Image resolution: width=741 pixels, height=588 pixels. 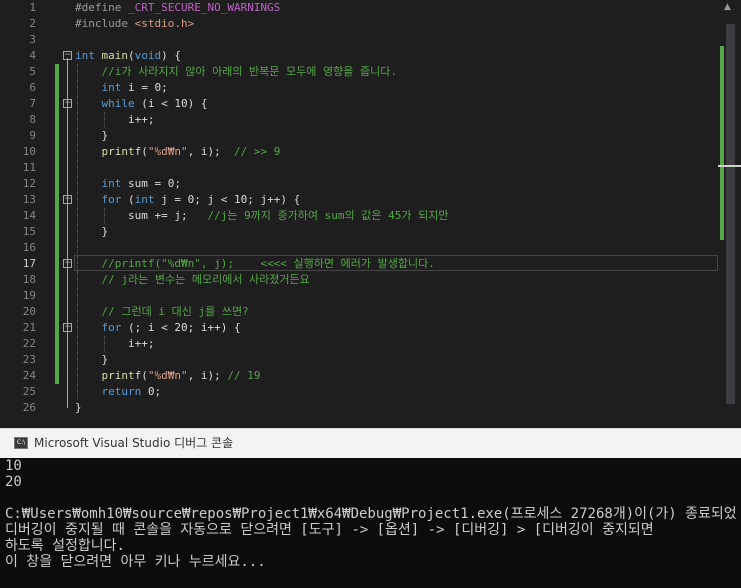 I want to click on code-text: //i가 사라지지 않아 아래의 반복문 모두에 영향을 줍니다., so click(x=236, y=72).